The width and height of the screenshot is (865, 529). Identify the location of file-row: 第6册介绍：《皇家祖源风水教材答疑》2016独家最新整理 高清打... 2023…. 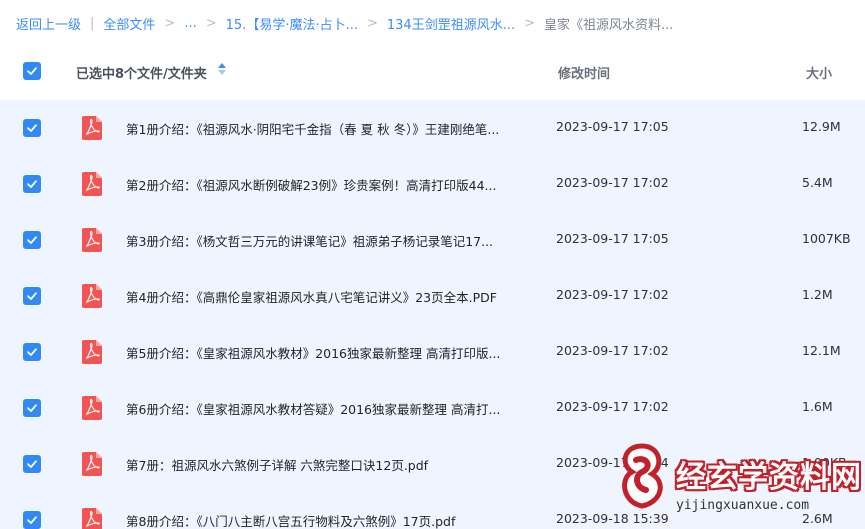
(432, 408).